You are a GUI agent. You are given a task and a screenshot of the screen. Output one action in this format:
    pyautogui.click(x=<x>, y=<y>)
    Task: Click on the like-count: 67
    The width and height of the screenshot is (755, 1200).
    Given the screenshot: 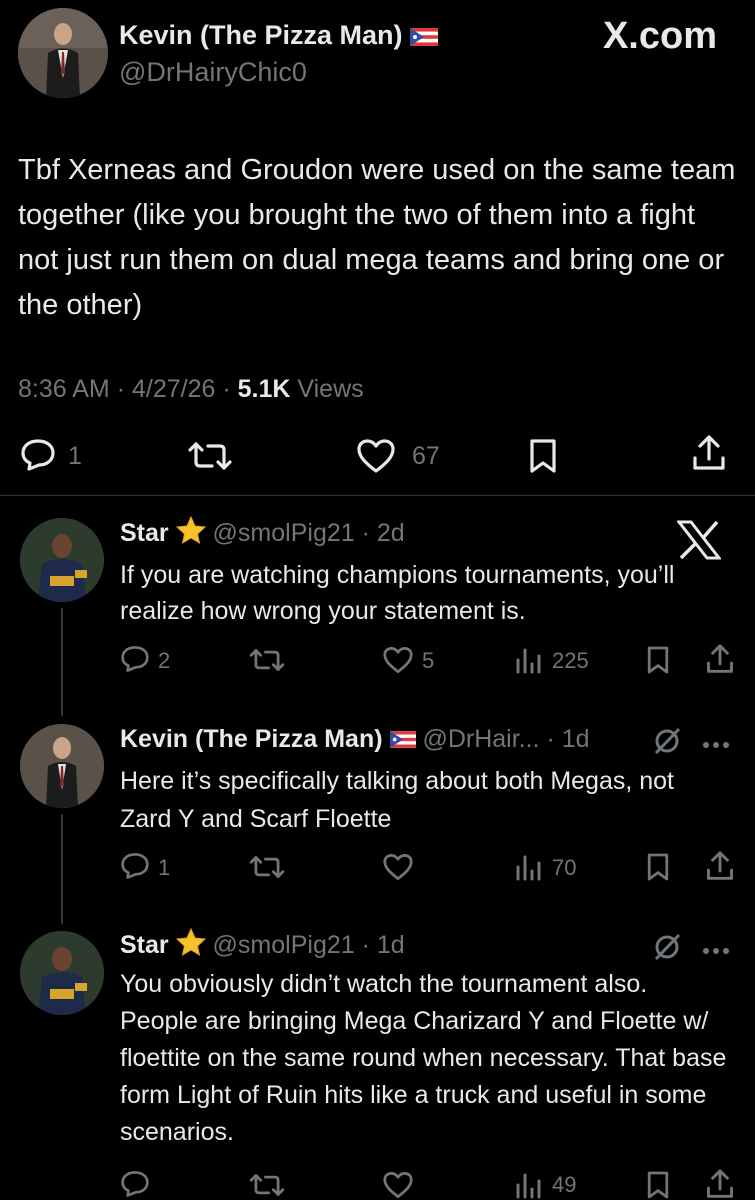 What is the action you would take?
    pyautogui.click(x=426, y=456)
    